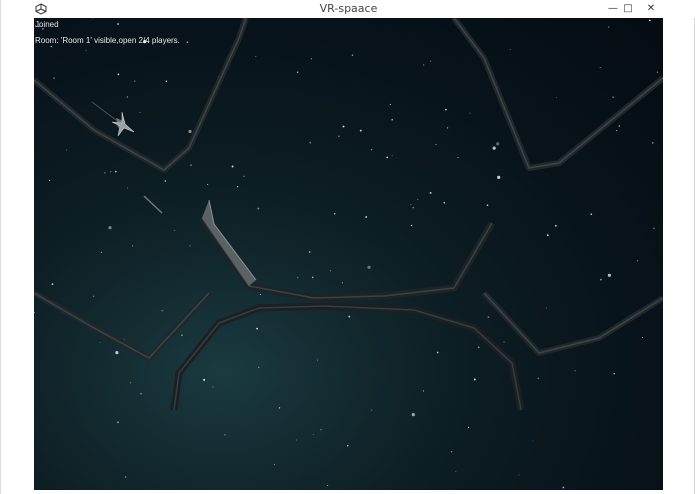  I want to click on maximize-button: □, so click(628, 8).